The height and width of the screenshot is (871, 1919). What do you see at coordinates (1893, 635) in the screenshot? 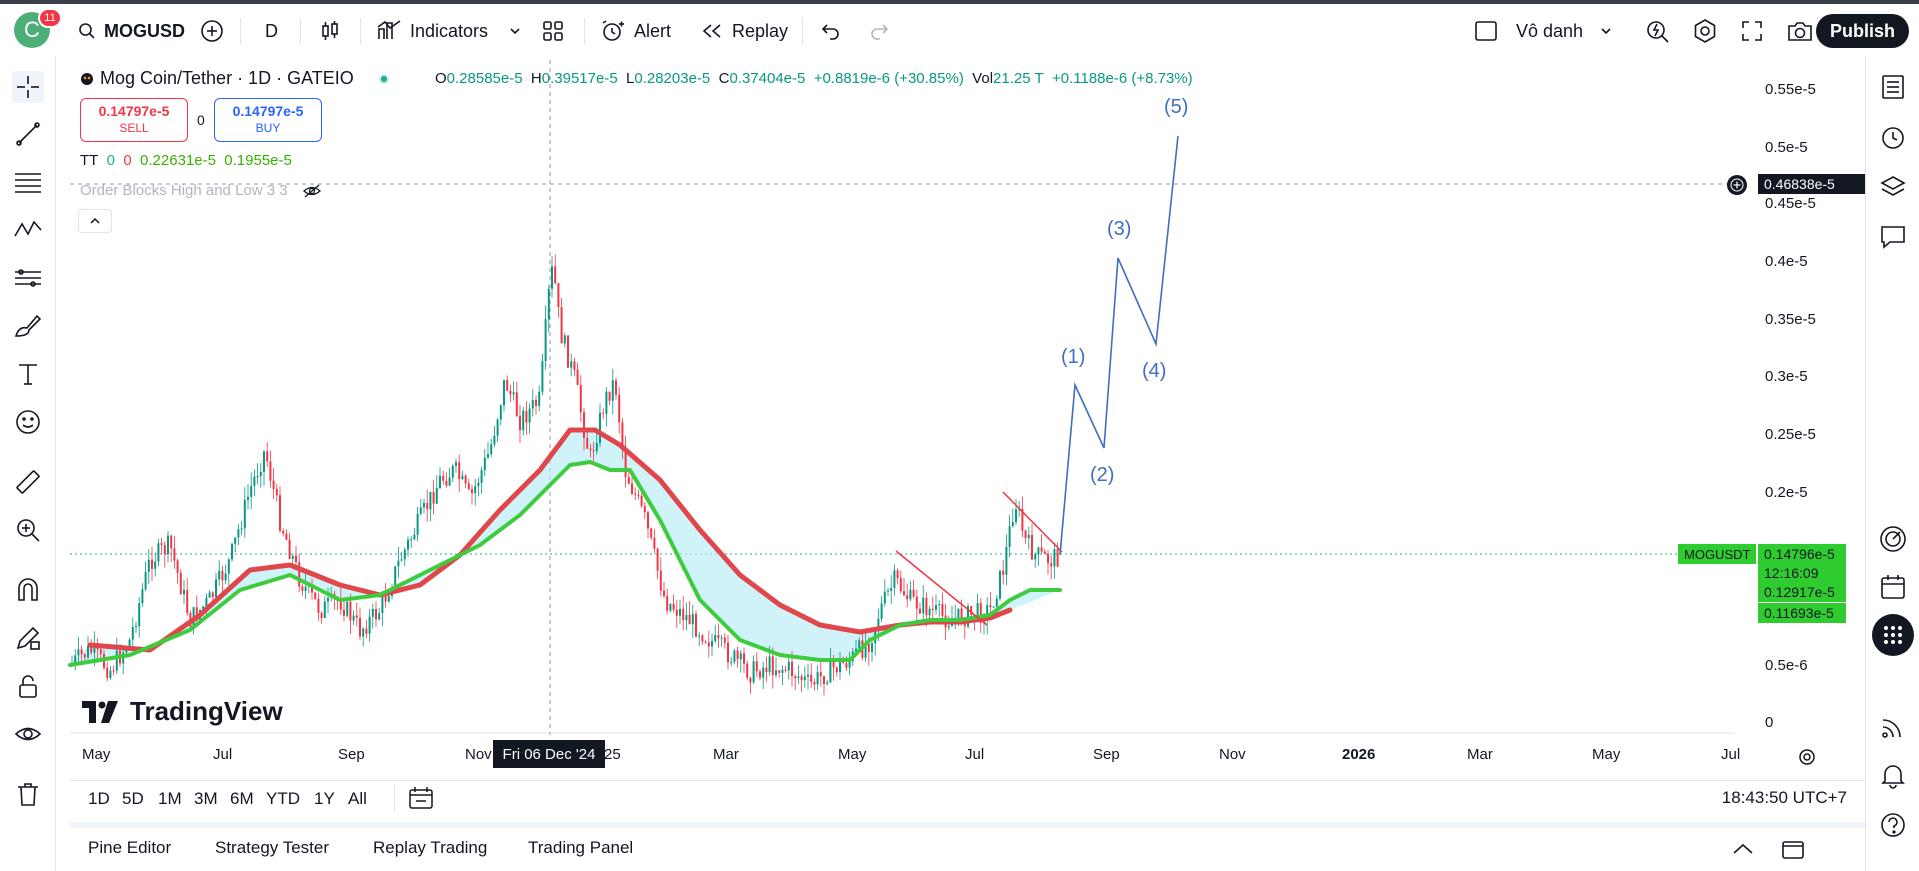
I see `products-button` at bounding box center [1893, 635].